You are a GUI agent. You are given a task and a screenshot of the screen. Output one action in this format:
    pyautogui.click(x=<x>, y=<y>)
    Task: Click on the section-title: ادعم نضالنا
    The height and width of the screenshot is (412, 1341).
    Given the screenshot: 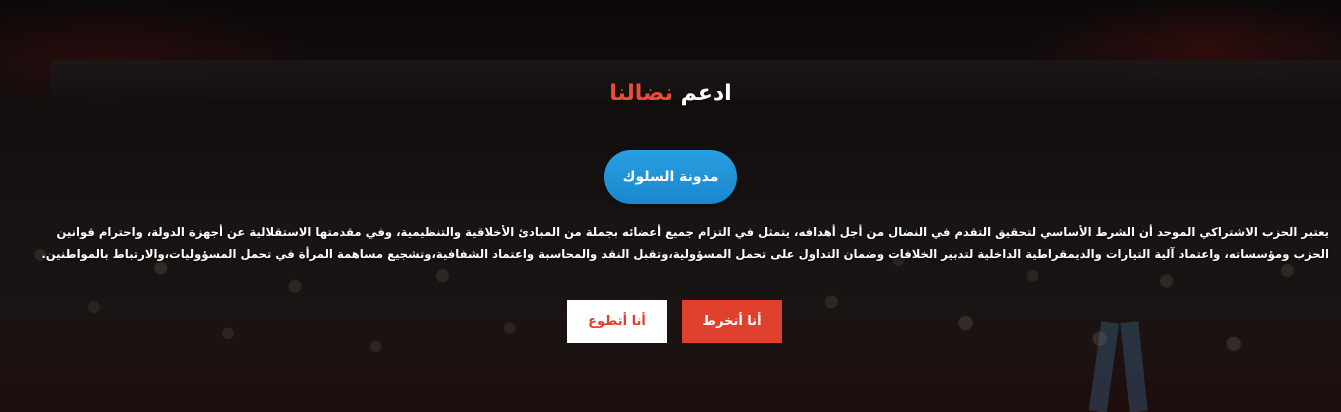 What is the action you would take?
    pyautogui.click(x=670, y=94)
    